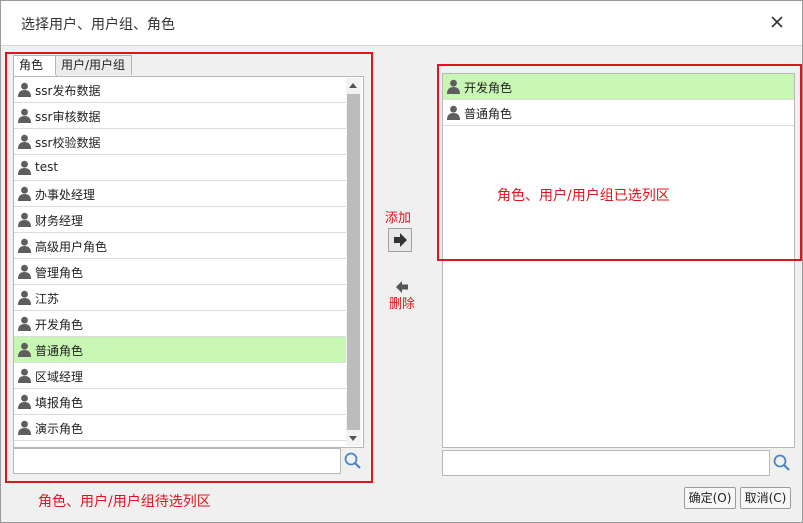 The width and height of the screenshot is (803, 523). Describe the element at coordinates (180, 324) in the screenshot. I see `list-item: 开发角色` at that location.